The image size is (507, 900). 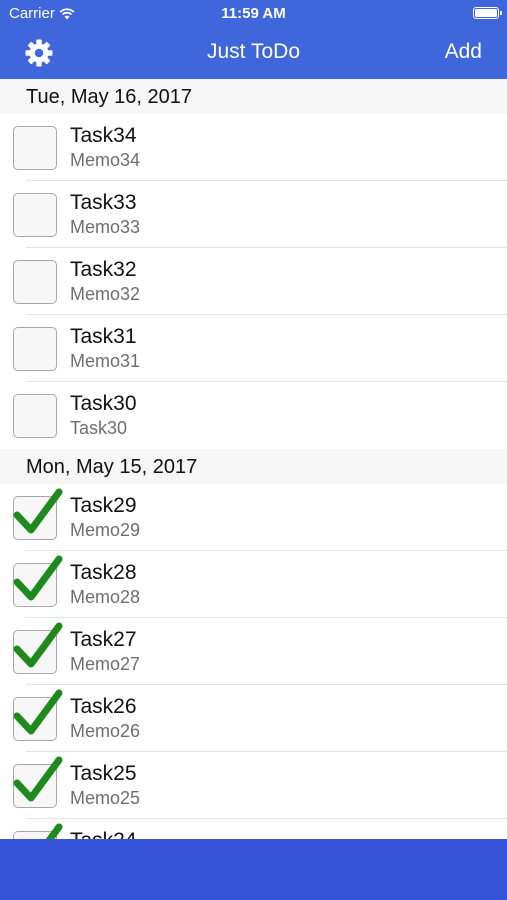 I want to click on navigation-bar: Carrier 11:59 AM Just ToDo Add, so click(x=253, y=39).